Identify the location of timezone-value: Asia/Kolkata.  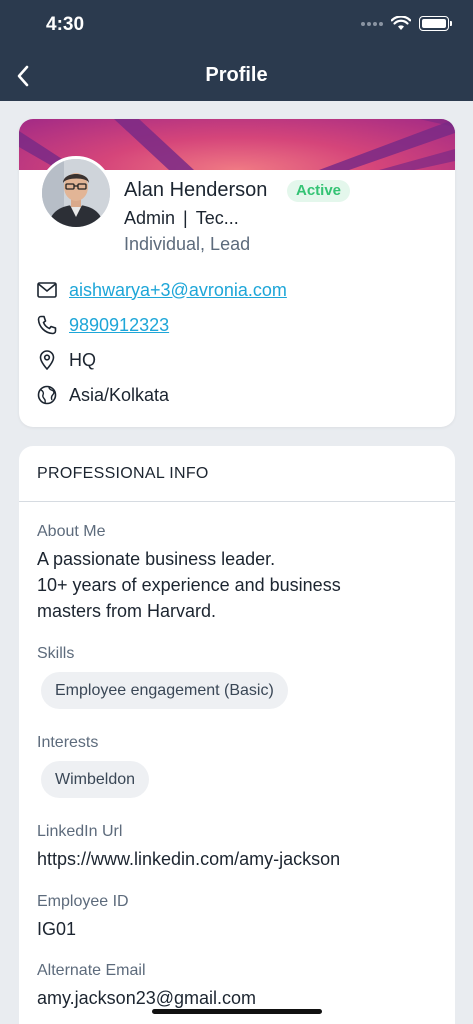
(119, 394).